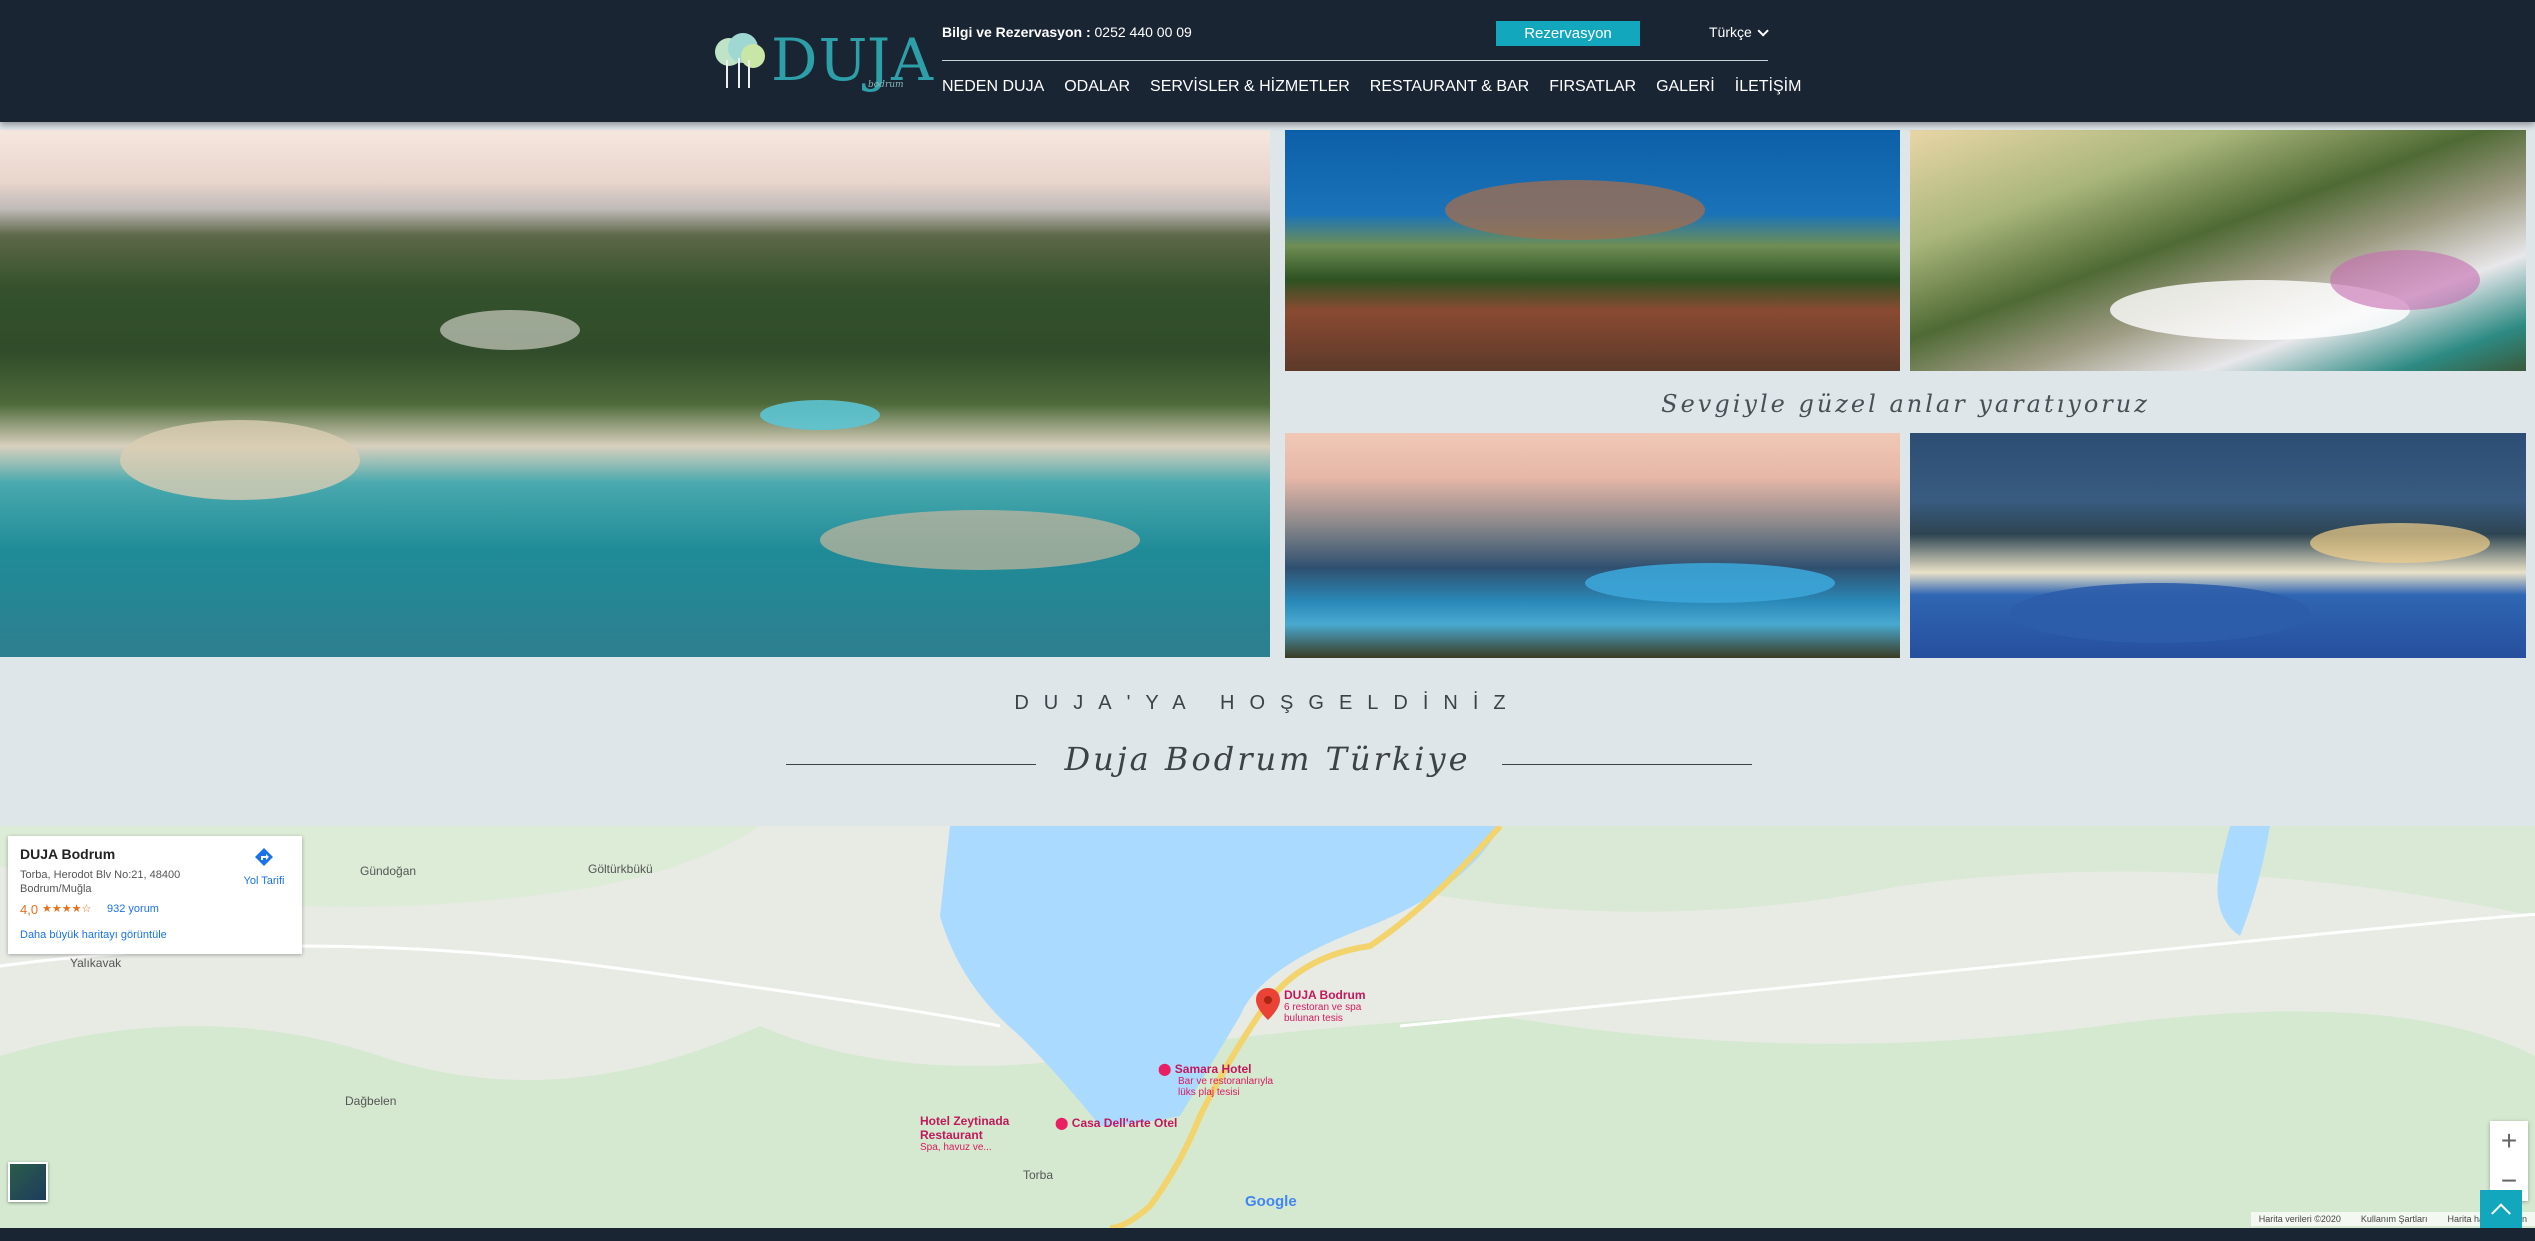  Describe the element at coordinates (388, 871) in the screenshot. I see `map-place-gundogan: Gündoğan` at that location.